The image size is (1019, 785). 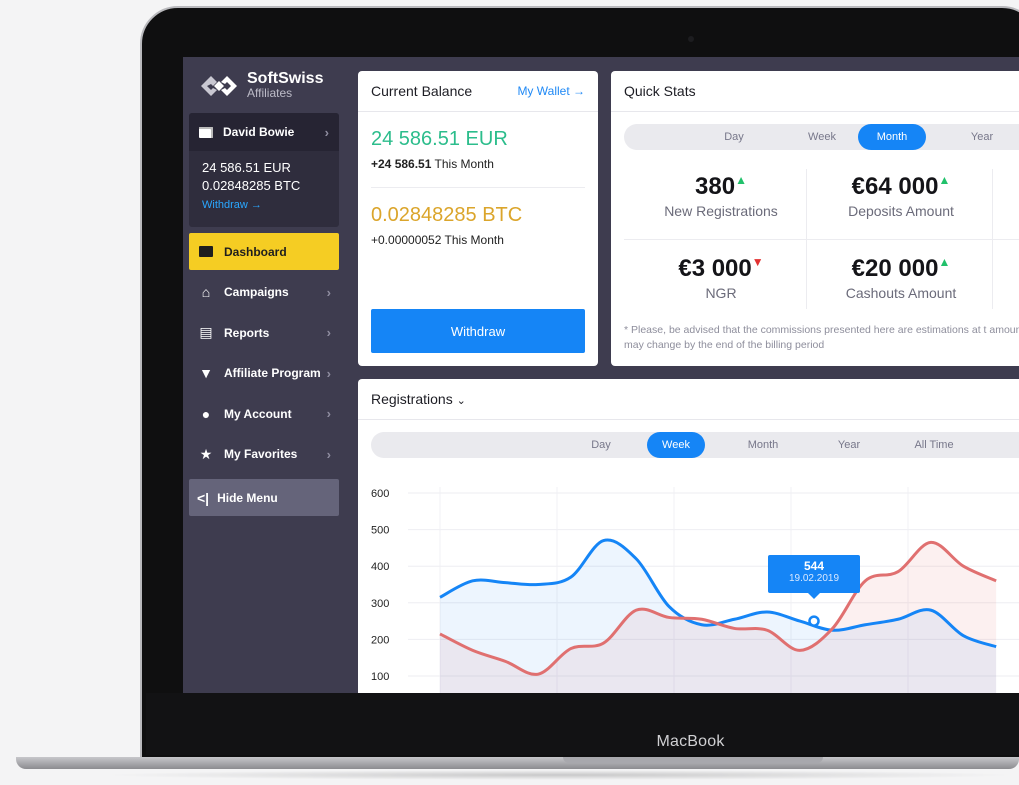 I want to click on sidebar-item-label: Affiliate Program, so click(x=272, y=373).